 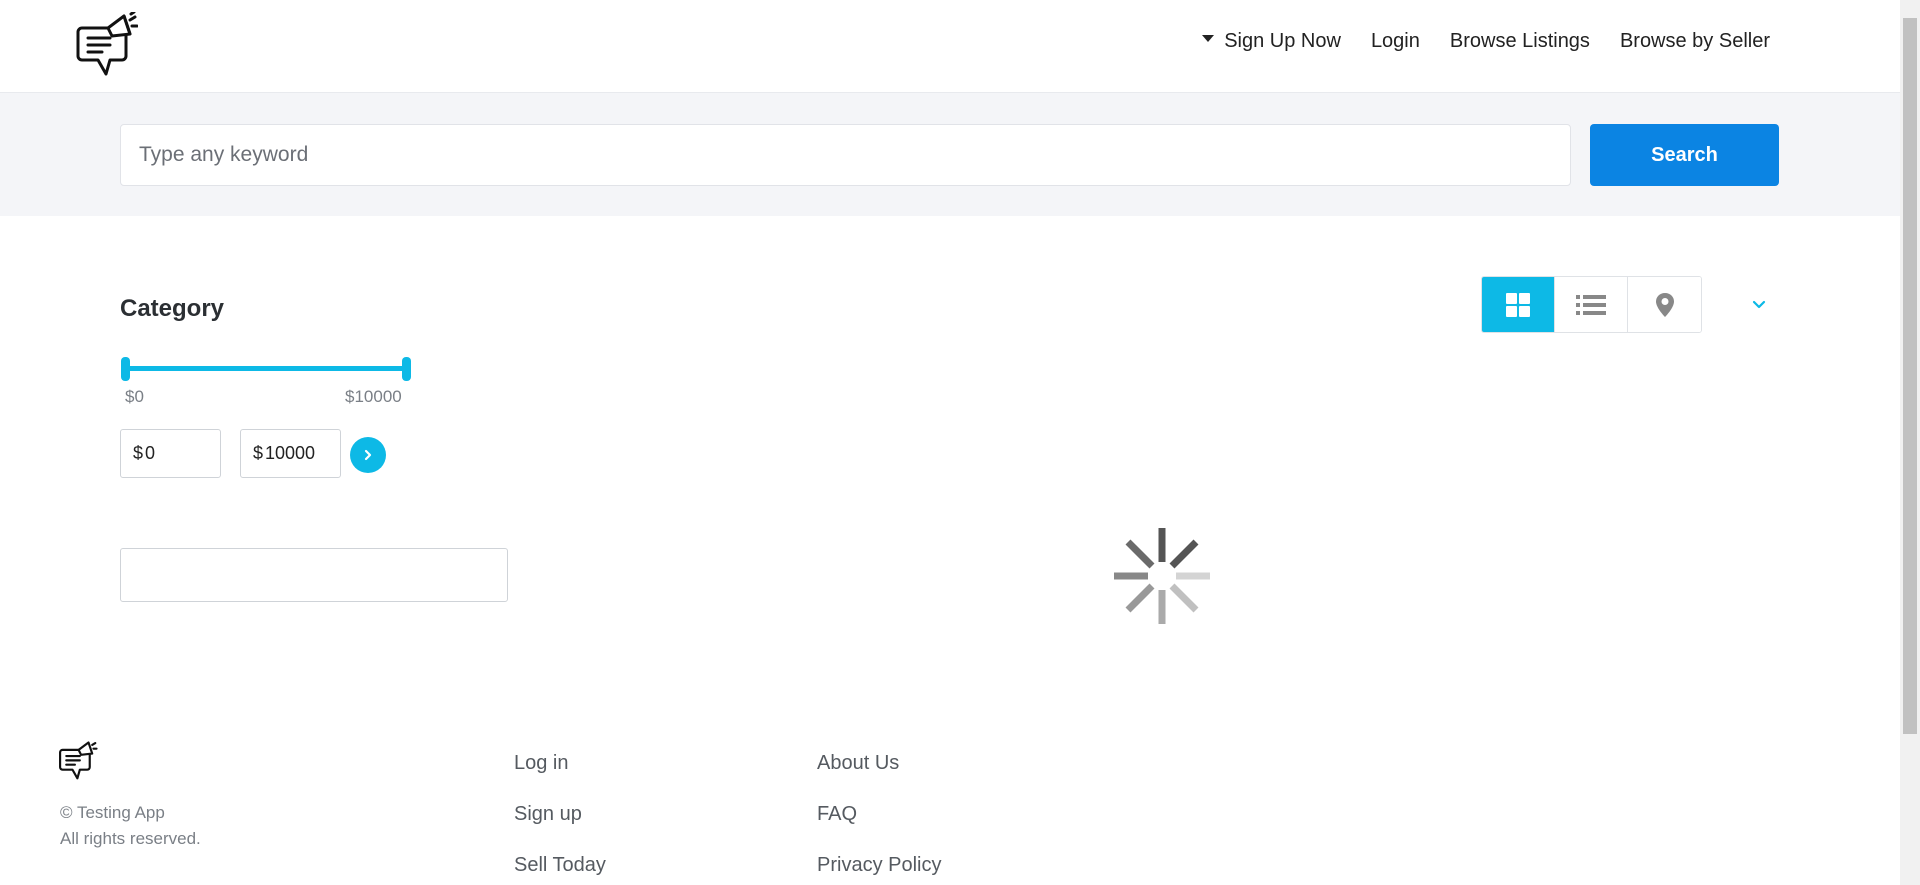 I want to click on apply-price-button, so click(x=368, y=455).